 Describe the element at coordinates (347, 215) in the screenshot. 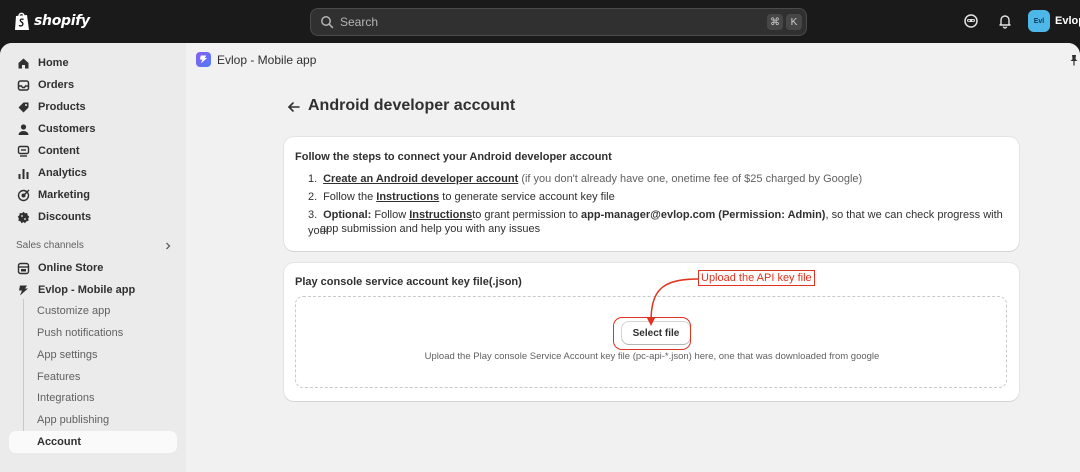

I see `optional-label: Optional:` at that location.